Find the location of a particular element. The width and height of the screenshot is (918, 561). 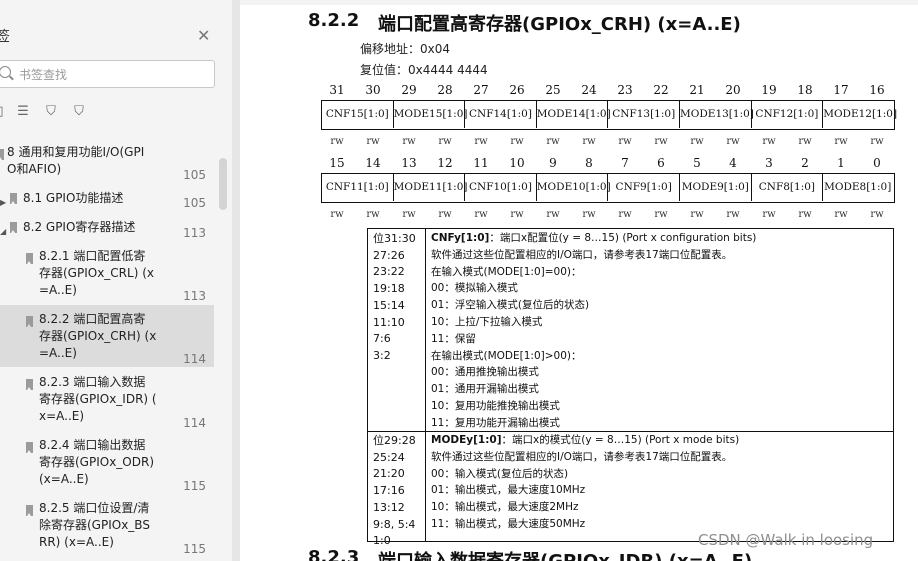

cnf-field-name: CNFy[1:0] is located at coordinates (460, 238).